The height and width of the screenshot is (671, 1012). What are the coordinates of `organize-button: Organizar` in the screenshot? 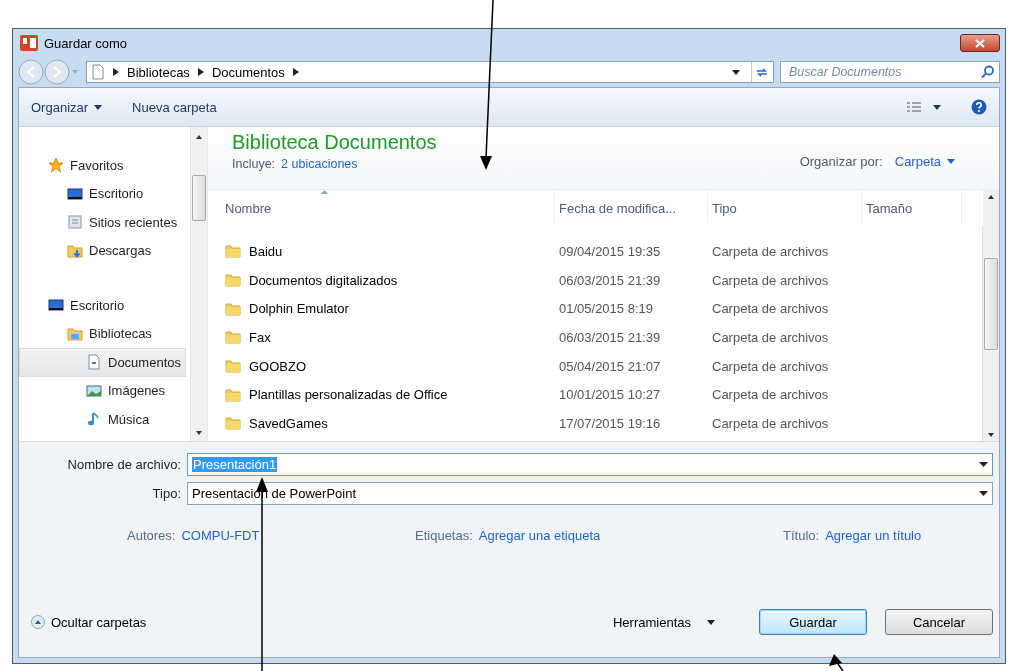 It's located at (67, 107).